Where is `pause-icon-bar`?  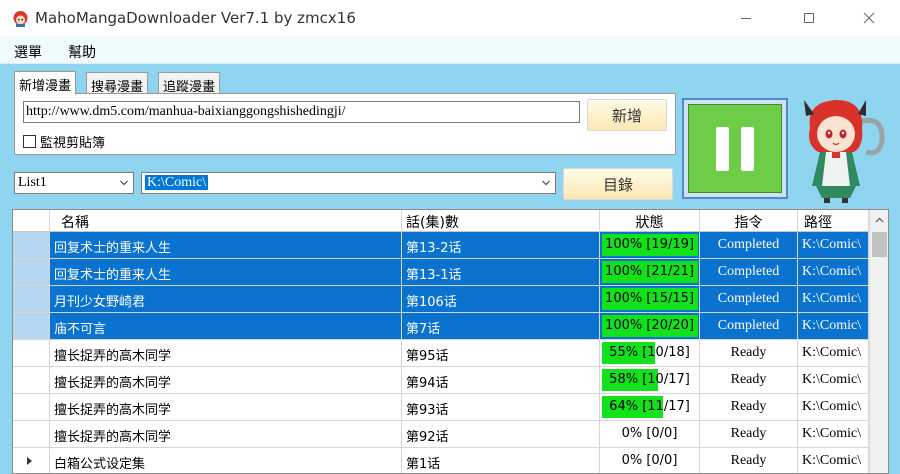 pause-icon-bar is located at coordinates (747, 148).